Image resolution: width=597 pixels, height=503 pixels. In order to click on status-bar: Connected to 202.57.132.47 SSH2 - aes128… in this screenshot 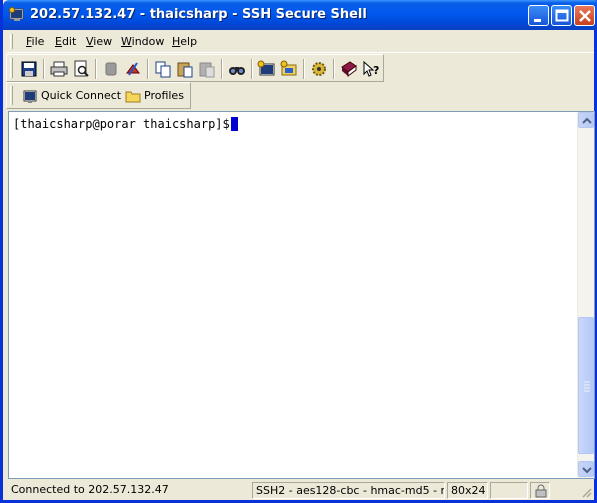, I will do `click(300, 490)`.